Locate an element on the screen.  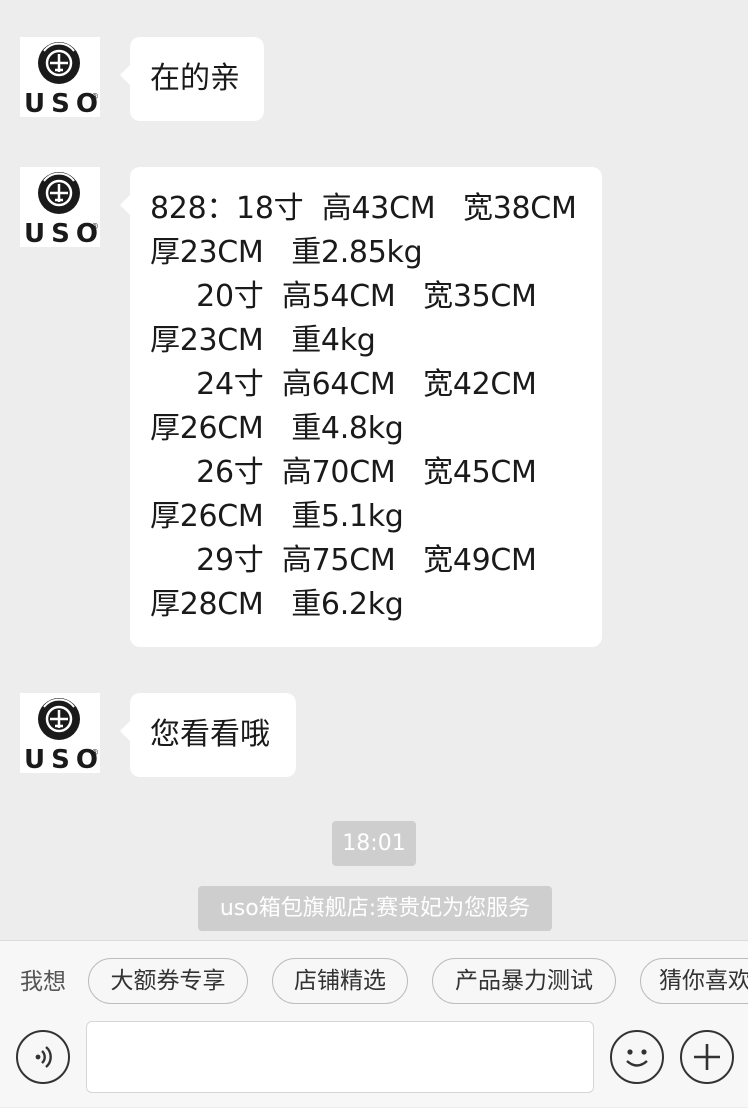
quick-reply-bar: 我想 大额券专享 店铺精选 产品暴力测试 猜你喜欢 is located at coordinates (374, 981).